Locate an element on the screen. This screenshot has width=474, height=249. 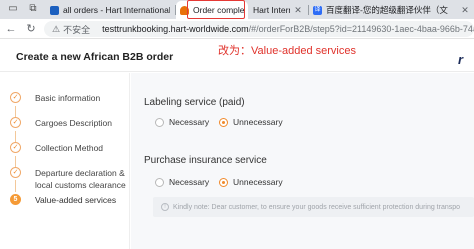
labeling-service-title: Labeling service (paid) is located at coordinates (194, 102).